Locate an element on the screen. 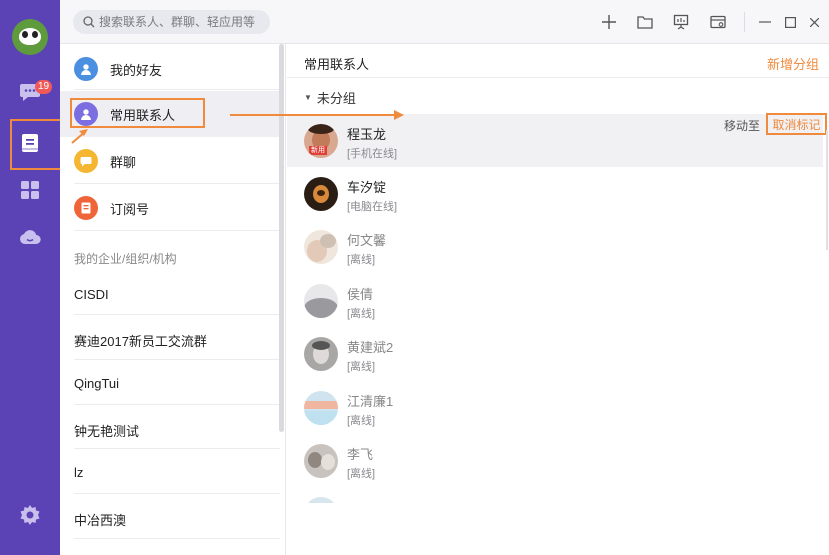 The width and height of the screenshot is (829, 555). panel-title: 常用联系人 is located at coordinates (337, 64).